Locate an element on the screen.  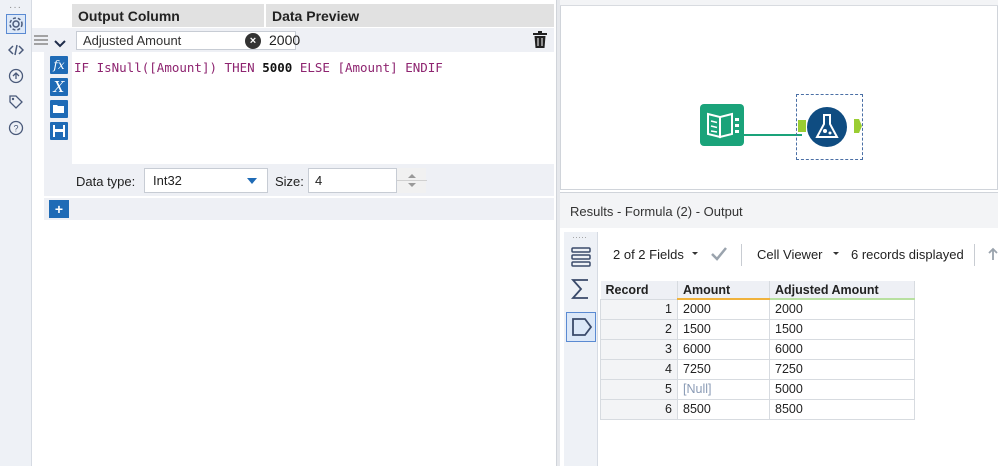
summarize-icon is located at coordinates (580, 290).